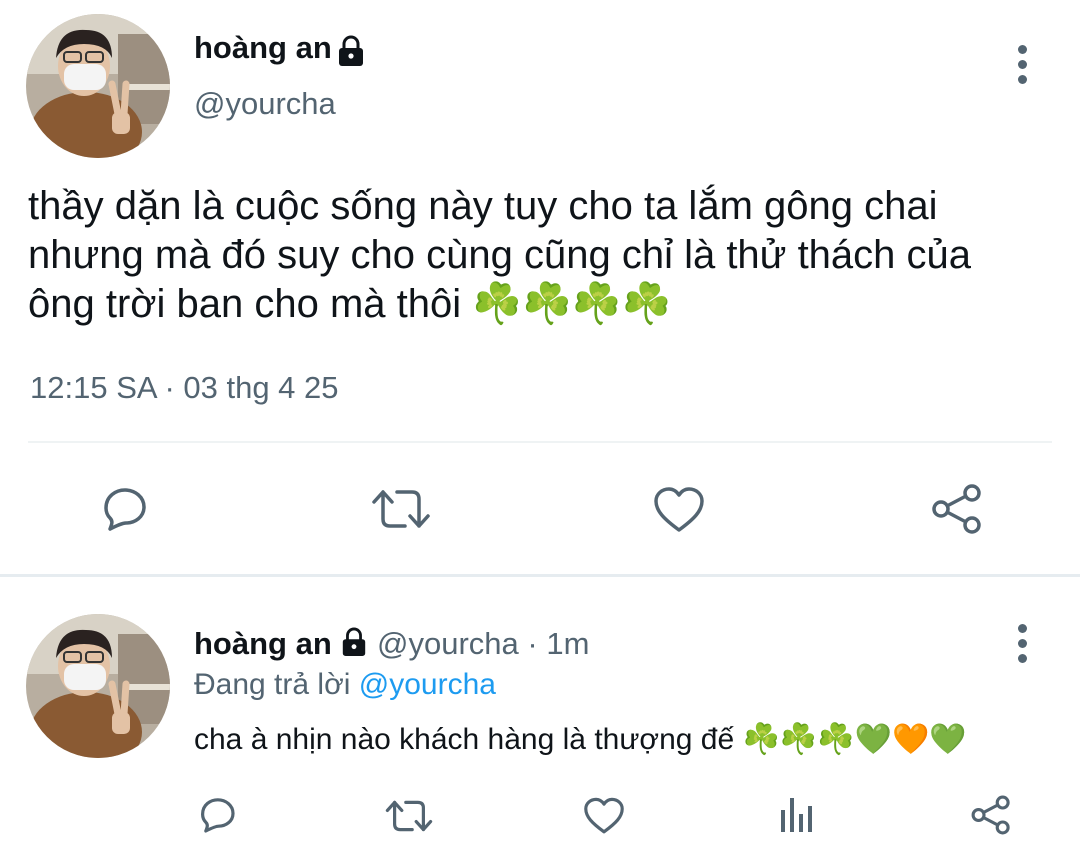 This screenshot has width=1080, height=858. I want to click on reply-body: cha à nhịn nào khách hàng là thượng đế, so click(464, 739).